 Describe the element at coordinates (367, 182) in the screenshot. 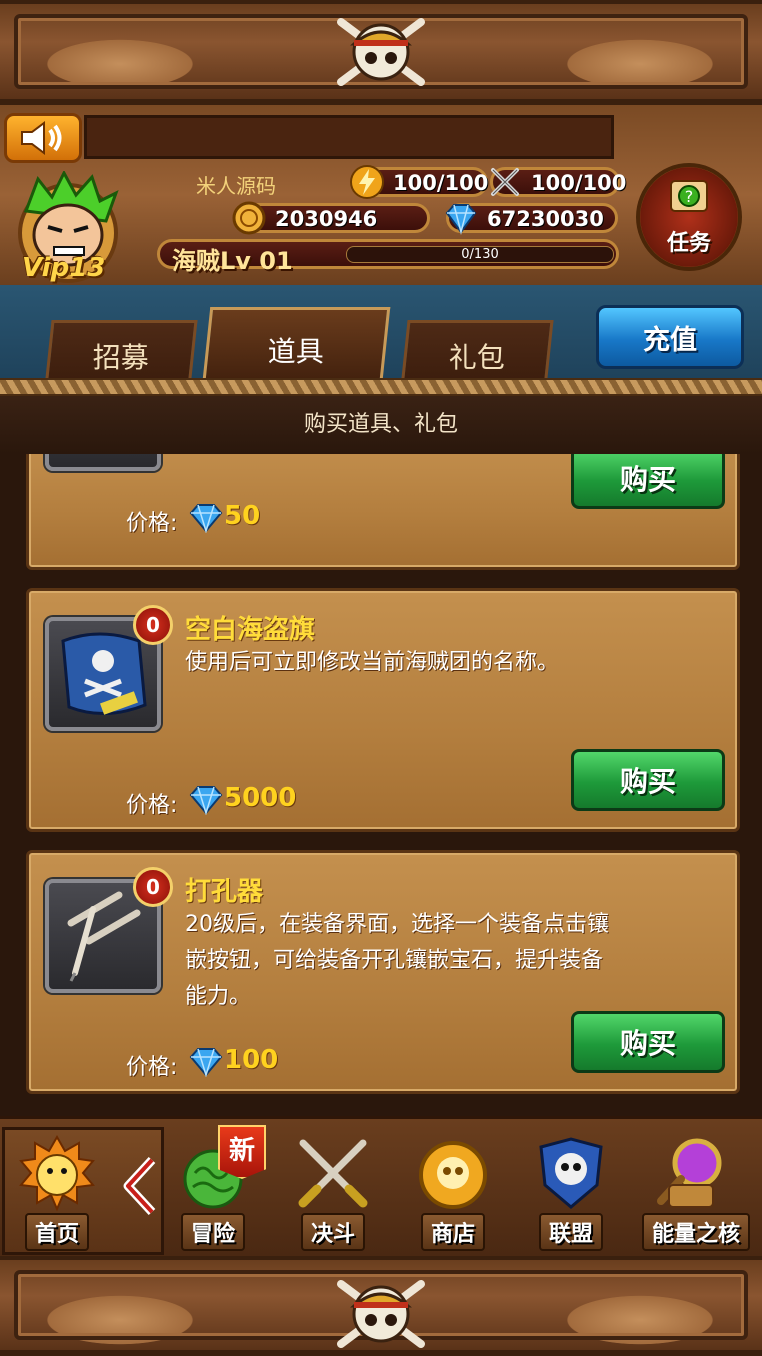

I see `lightning-icon` at that location.